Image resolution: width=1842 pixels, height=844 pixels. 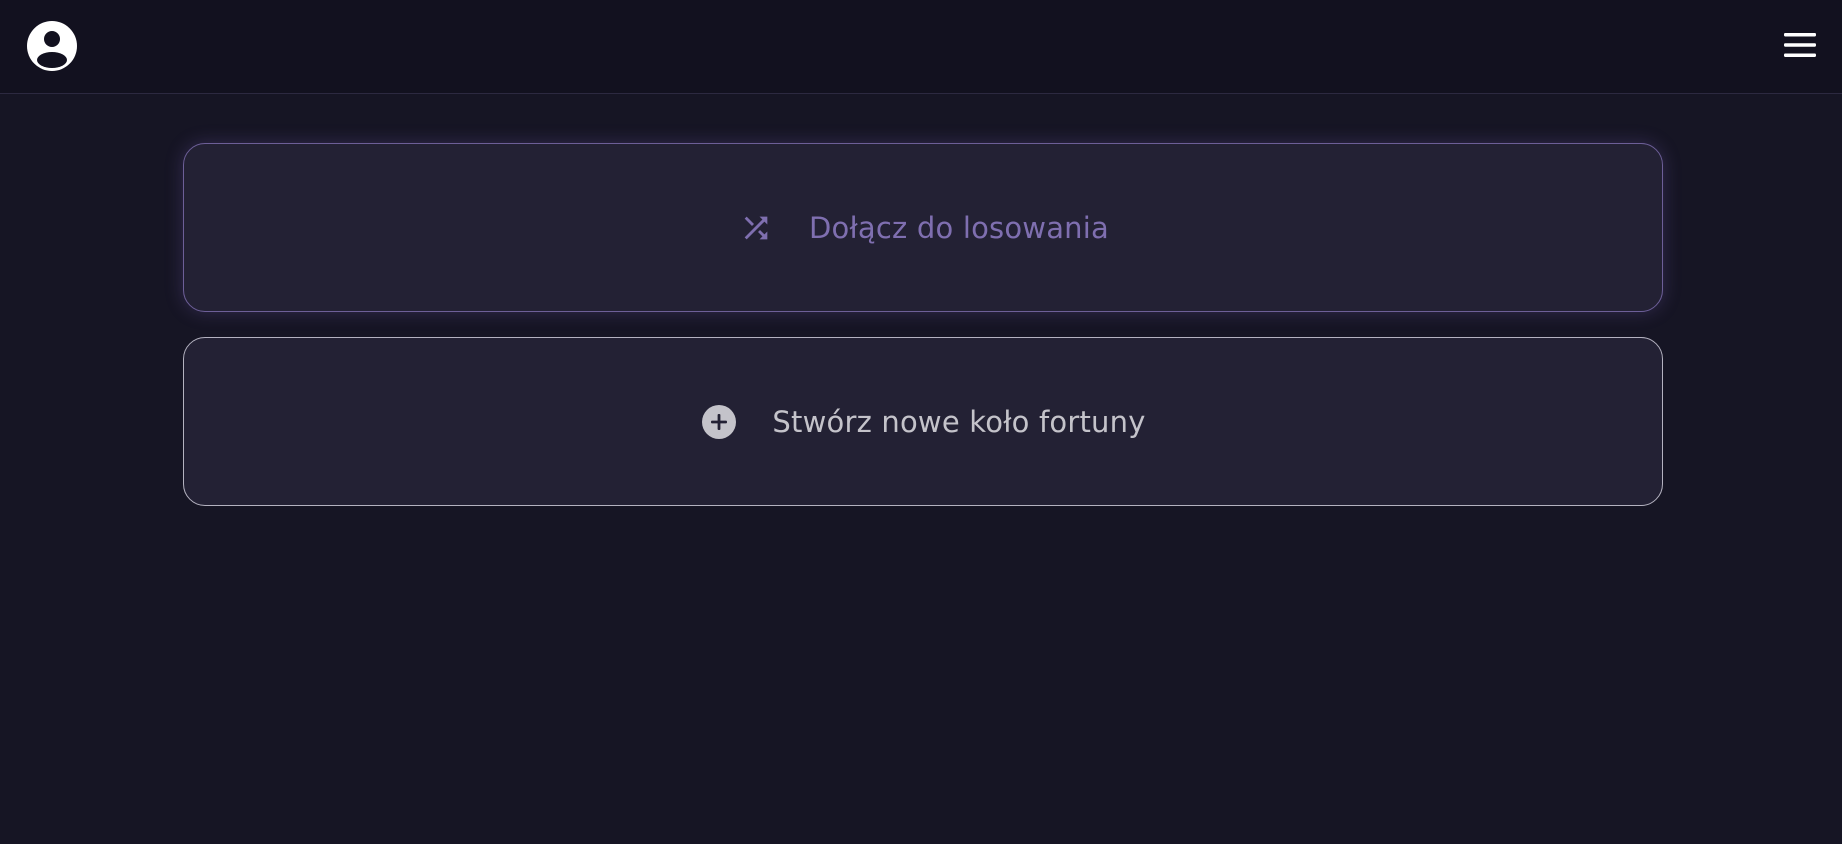 I want to click on account-circle-icon, so click(x=52, y=46).